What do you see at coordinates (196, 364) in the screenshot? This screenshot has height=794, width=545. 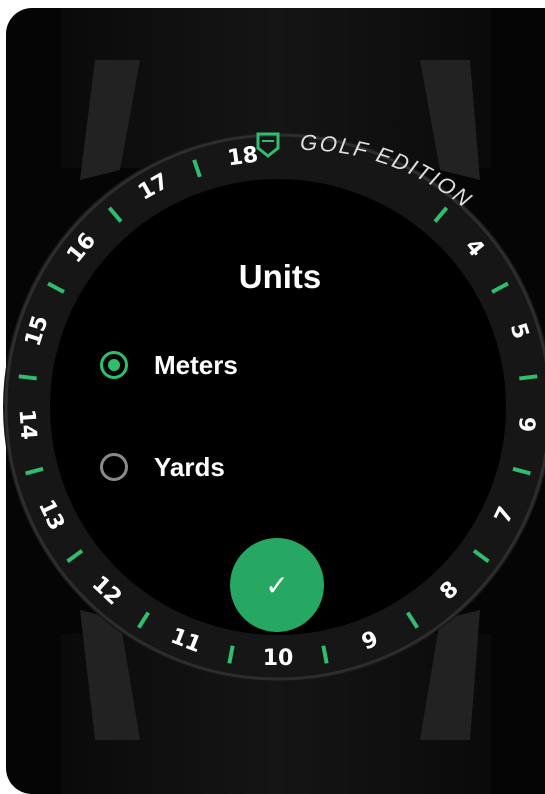 I see `option-label-meters: Meters` at bounding box center [196, 364].